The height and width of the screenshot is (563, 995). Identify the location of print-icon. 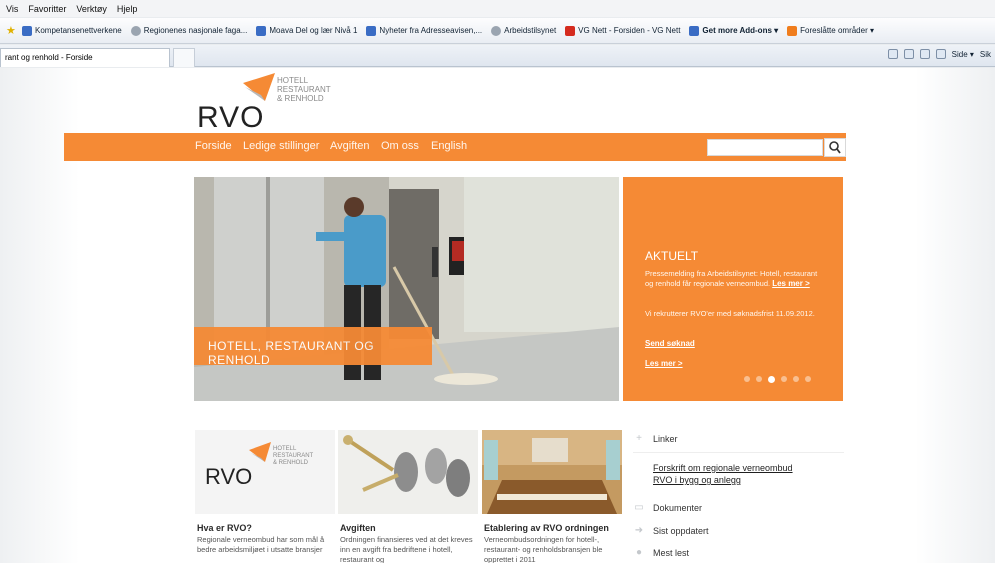
(940, 54).